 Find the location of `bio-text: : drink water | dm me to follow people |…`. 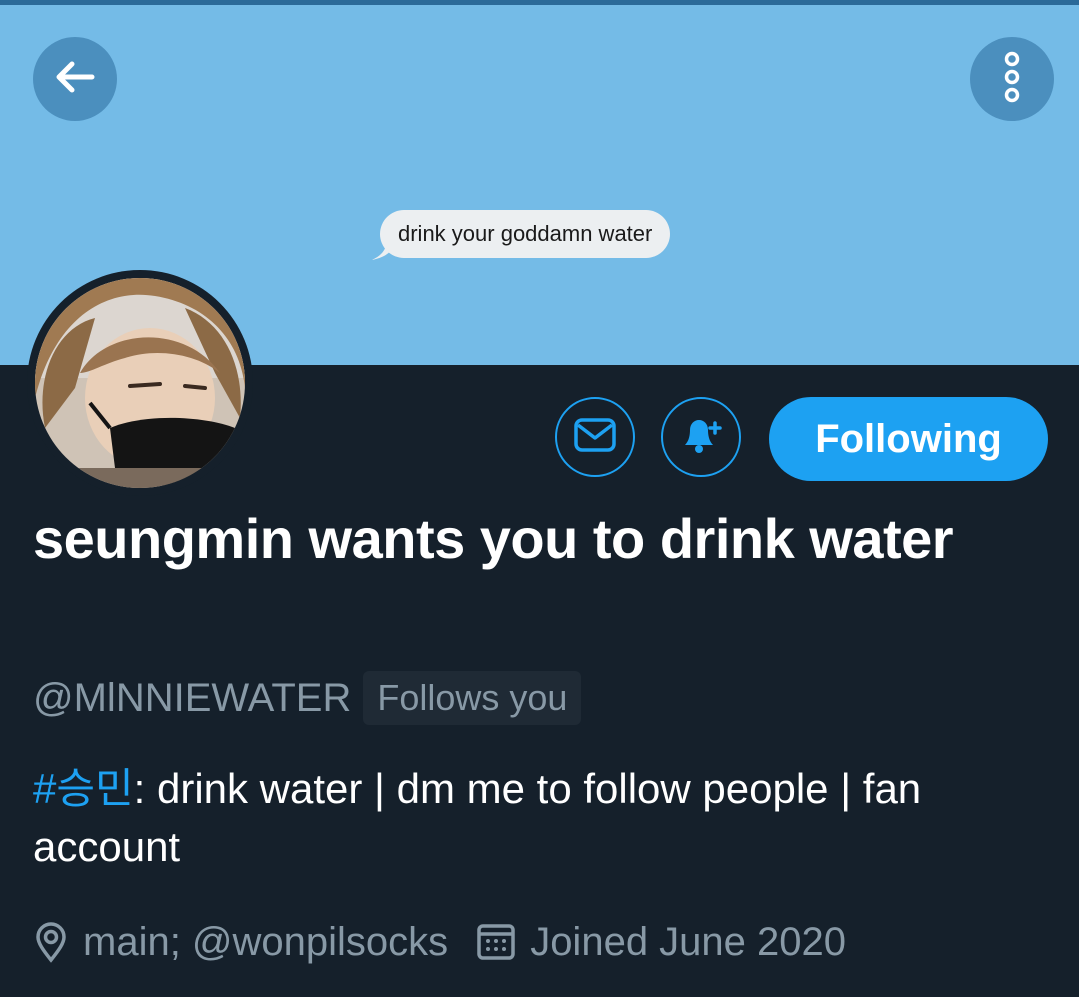

bio-text: : drink water | dm me to follow people |… is located at coordinates (477, 817).